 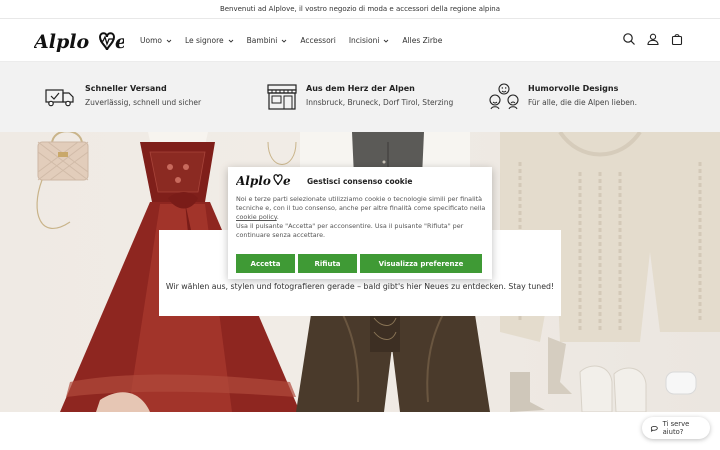 I want to click on nav-item-label: Alles Zirbe, so click(x=422, y=40).